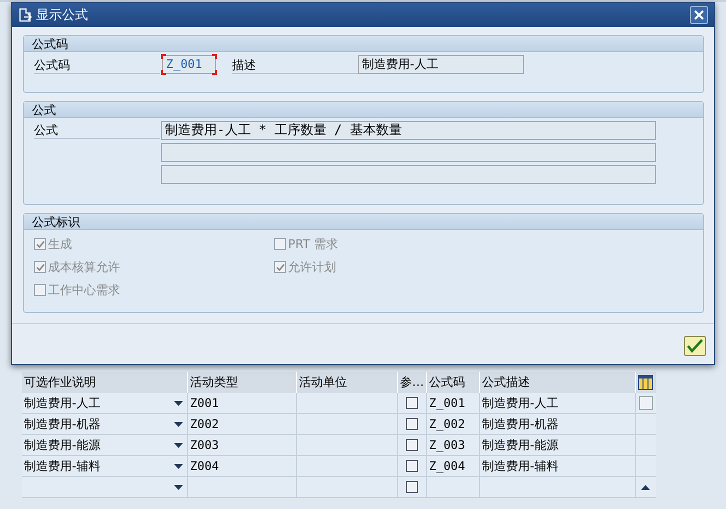 This screenshot has width=726, height=509. What do you see at coordinates (645, 403) in the screenshot?
I see `scrollbar-thumb` at bounding box center [645, 403].